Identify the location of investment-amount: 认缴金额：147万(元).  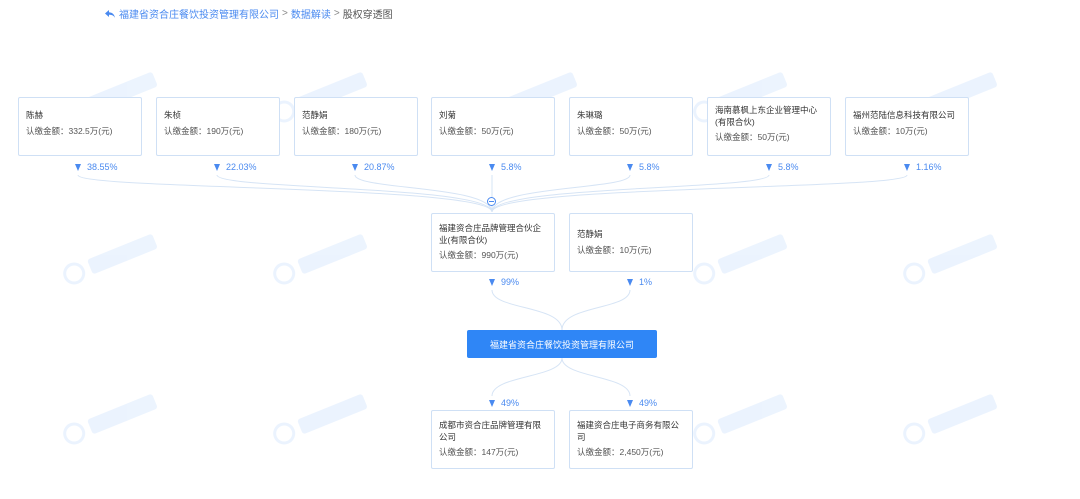
(479, 452).